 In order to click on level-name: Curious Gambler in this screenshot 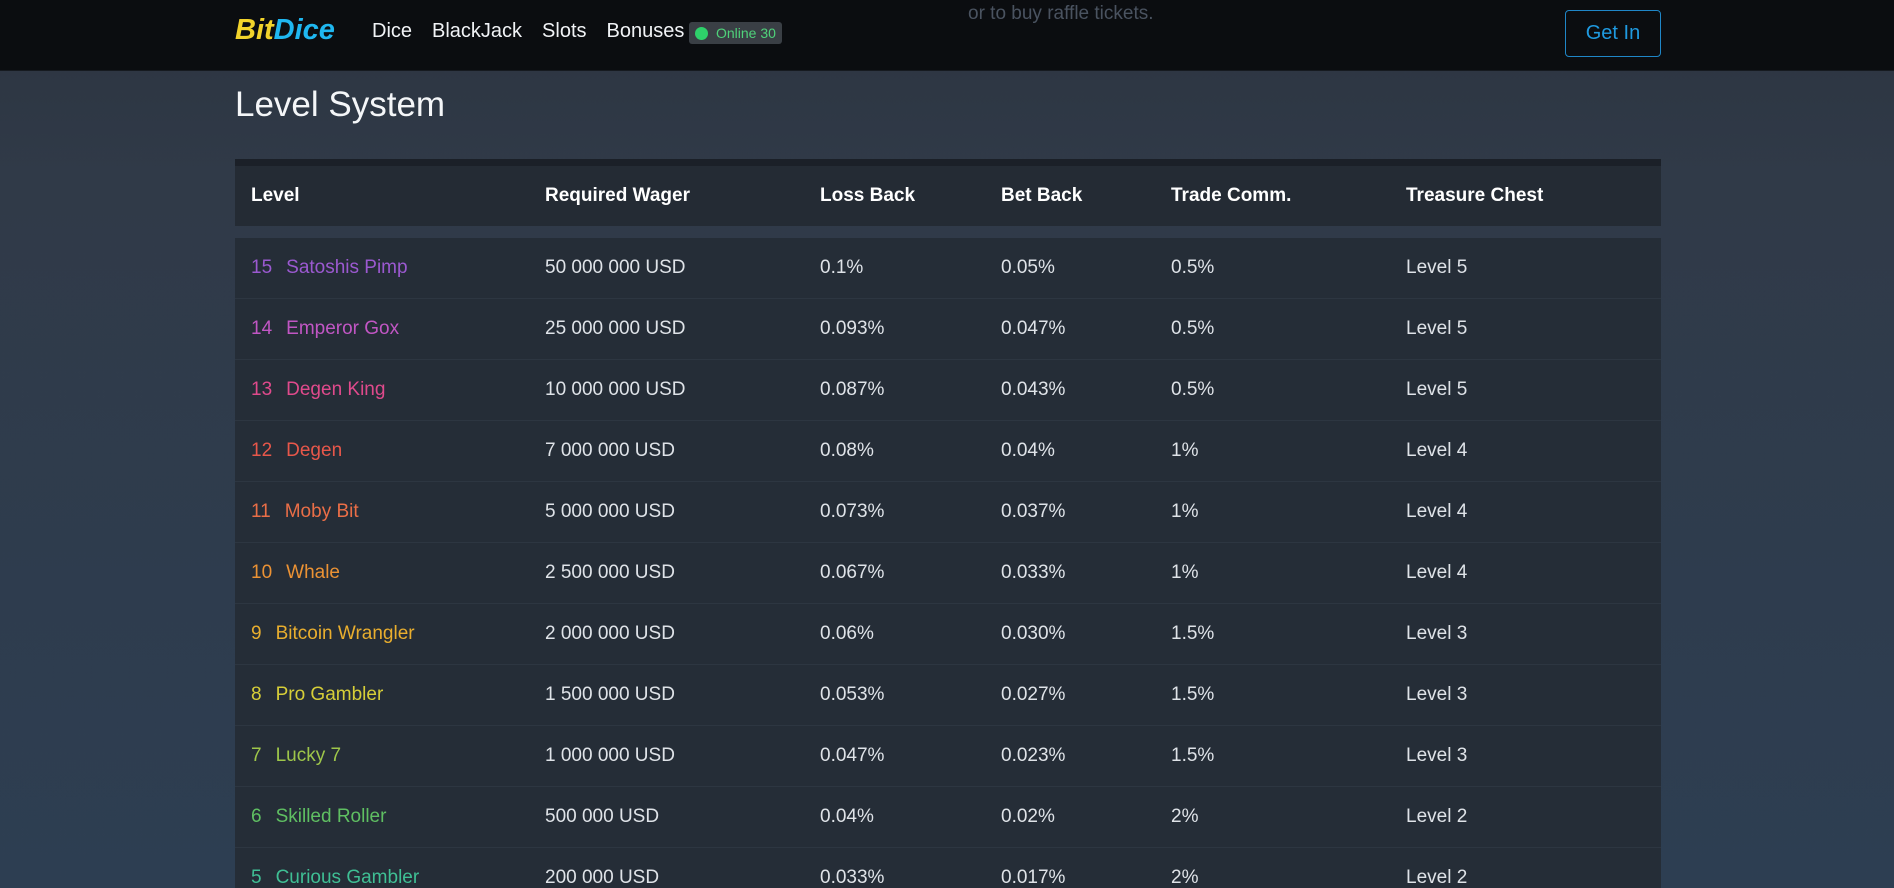, I will do `click(347, 877)`.